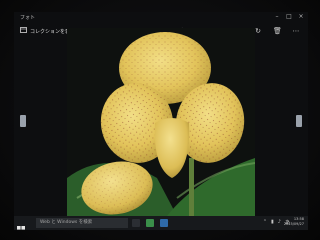 This screenshot has height=240, width=320. I want to click on previous-photo-icon, so click(23, 121).